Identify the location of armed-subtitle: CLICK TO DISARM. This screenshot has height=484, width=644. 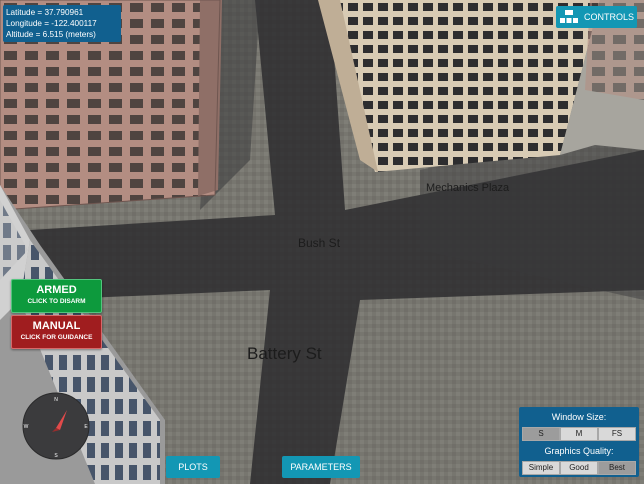
(56, 301).